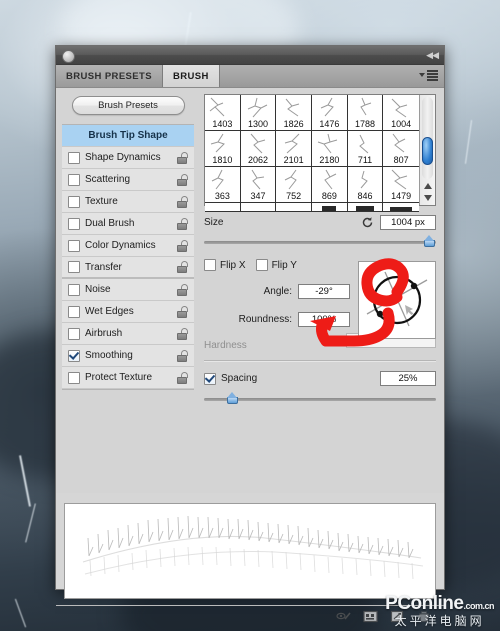  I want to click on spacing-slider, so click(320, 399).